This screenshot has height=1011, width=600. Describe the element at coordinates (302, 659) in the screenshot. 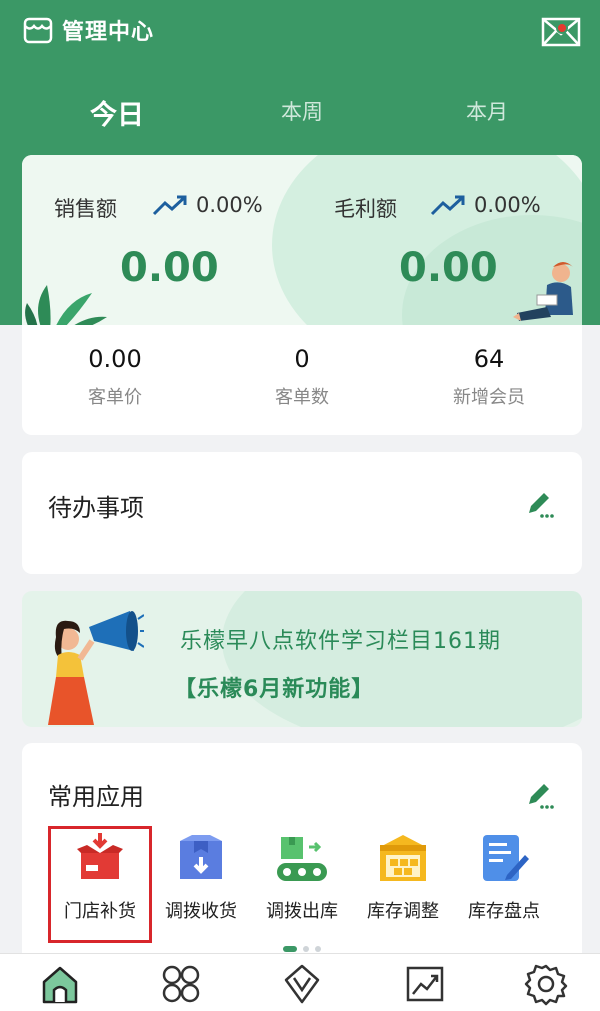

I see `promo-banner: 乐檬早八点软件学习栏目161期 【乐檬6月新功能】` at that location.